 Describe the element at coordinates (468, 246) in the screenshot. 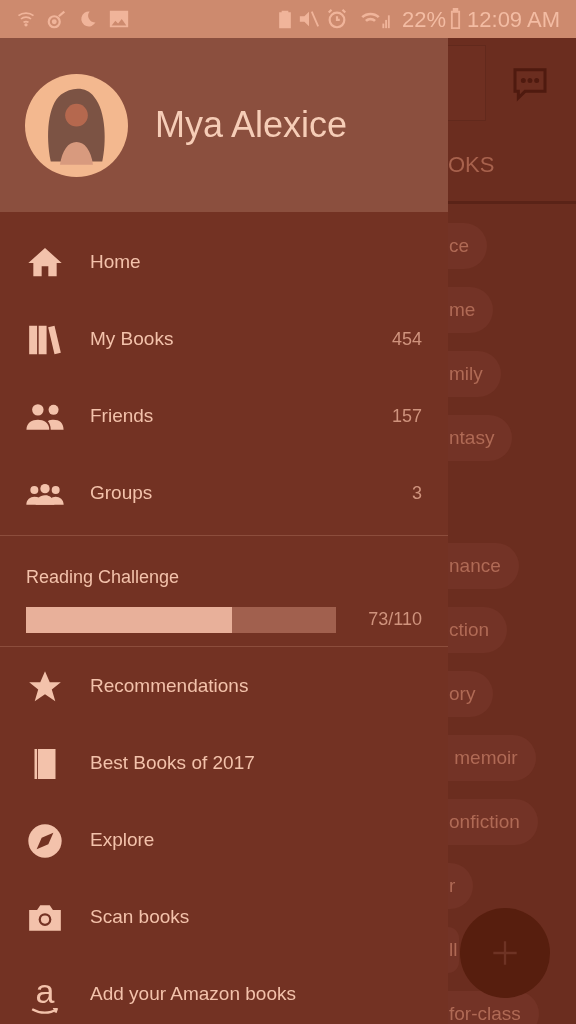

I see `tag-chip: ce` at that location.